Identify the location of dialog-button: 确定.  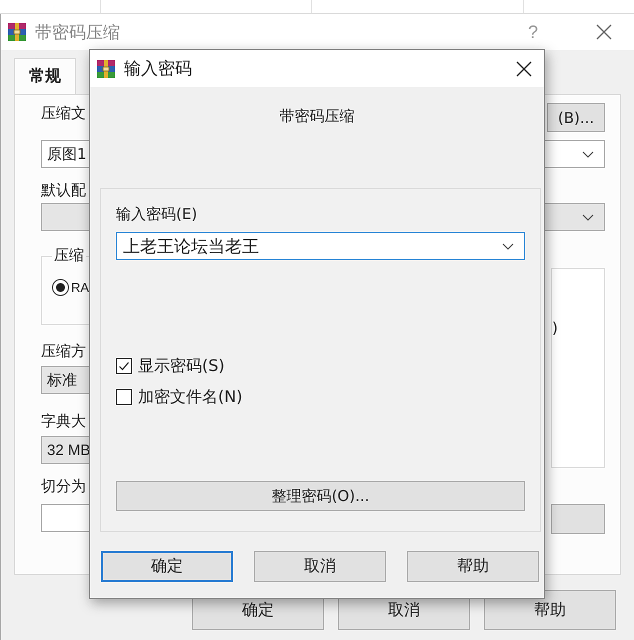
(167, 566).